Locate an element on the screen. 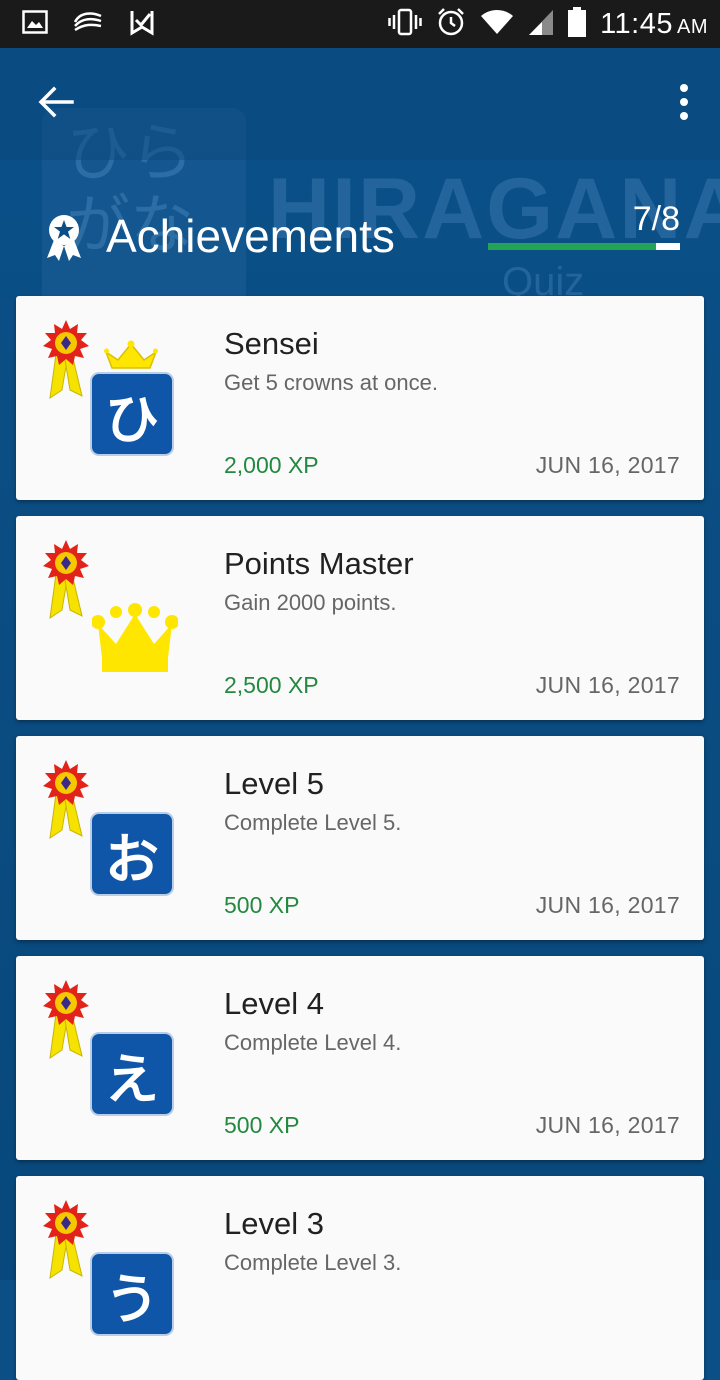 This screenshot has height=1380, width=720. achievement-title: Level 4 is located at coordinates (274, 1003).